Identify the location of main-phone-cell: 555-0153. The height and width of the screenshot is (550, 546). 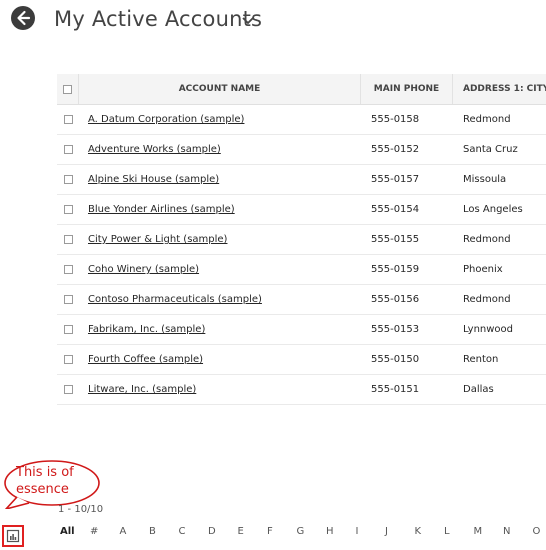
(395, 329).